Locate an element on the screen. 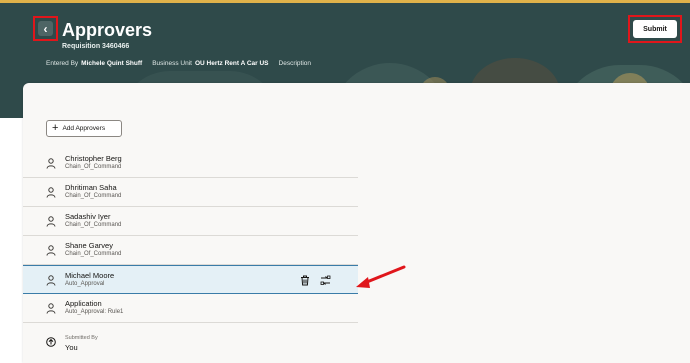  entered-by: Entered By Michele Quint Shuff is located at coordinates (94, 63).